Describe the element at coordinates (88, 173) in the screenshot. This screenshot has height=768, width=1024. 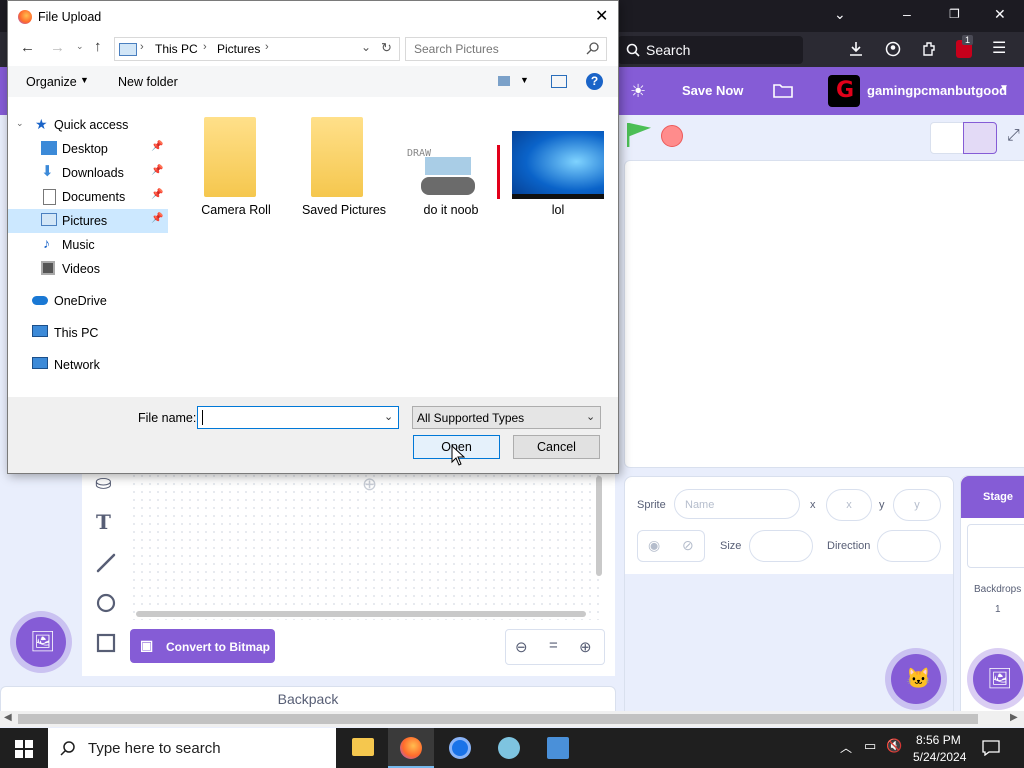
I see `sidebar-item-downloads: ⬇ Downloads 📌` at that location.